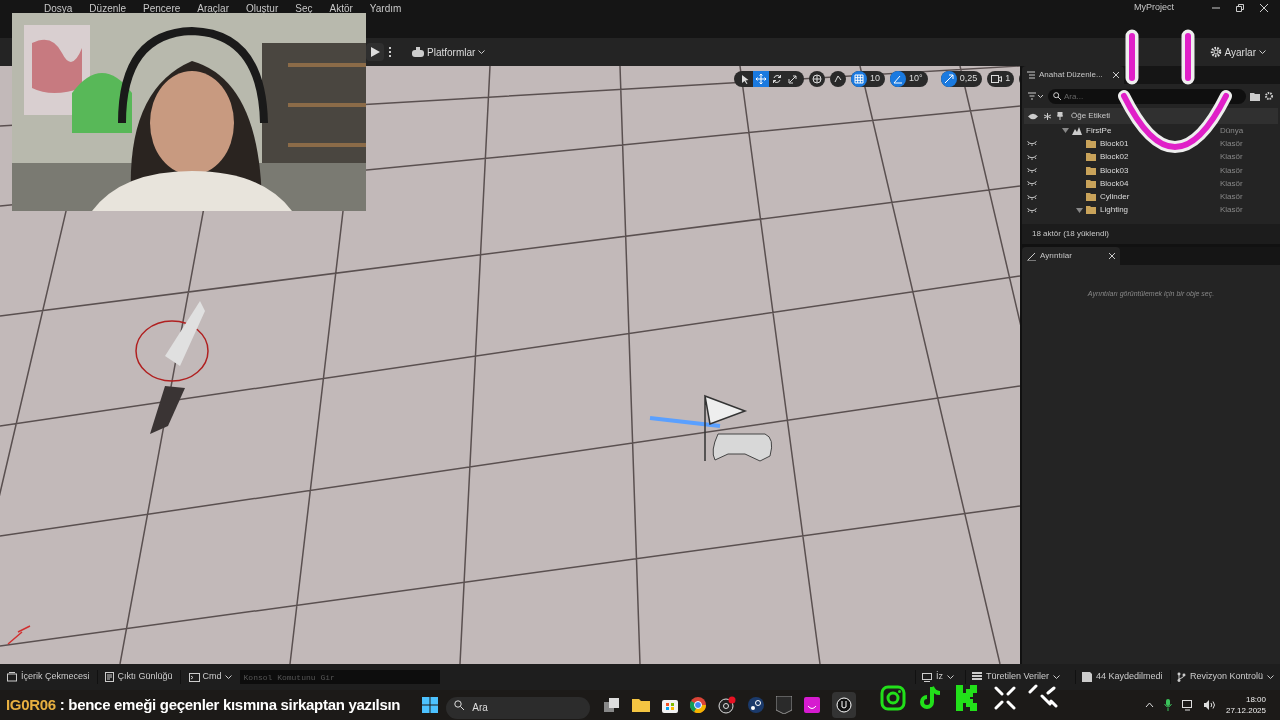 The height and width of the screenshot is (720, 1280). Describe the element at coordinates (385, 8) in the screenshot. I see `menu-item: Yardım` at that location.